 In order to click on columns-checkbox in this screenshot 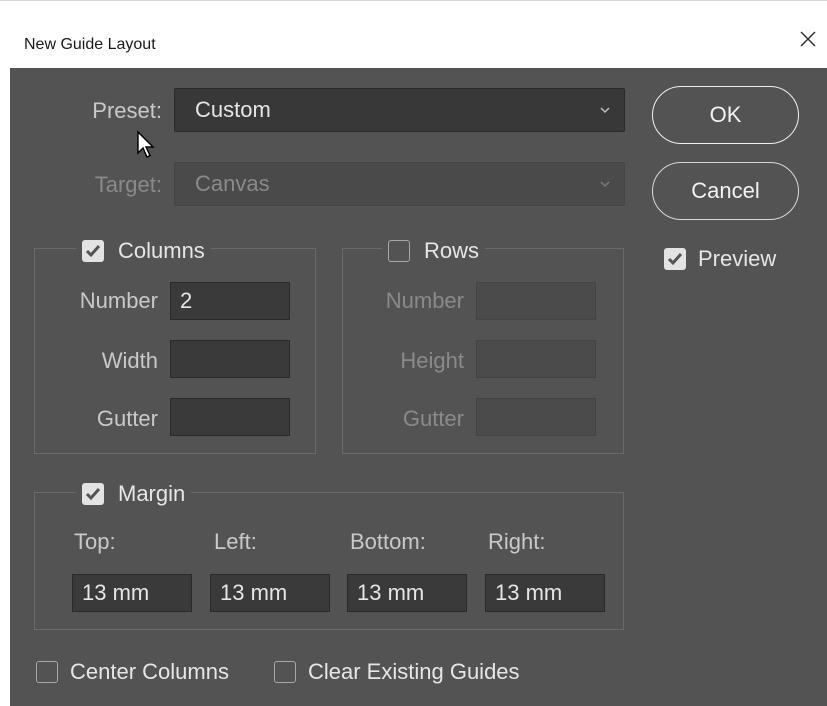, I will do `click(93, 251)`.